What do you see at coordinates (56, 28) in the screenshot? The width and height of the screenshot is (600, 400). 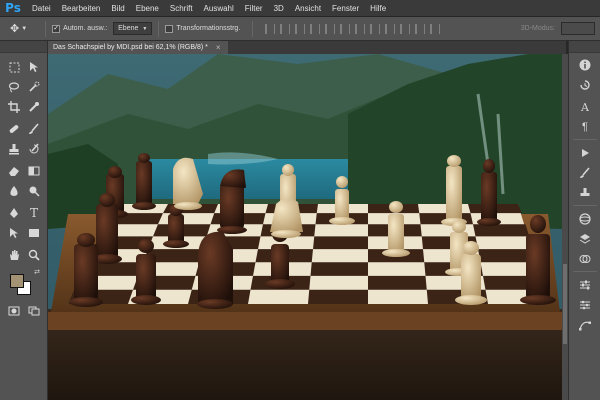 I see `auto-select-checkbox: ✓` at bounding box center [56, 28].